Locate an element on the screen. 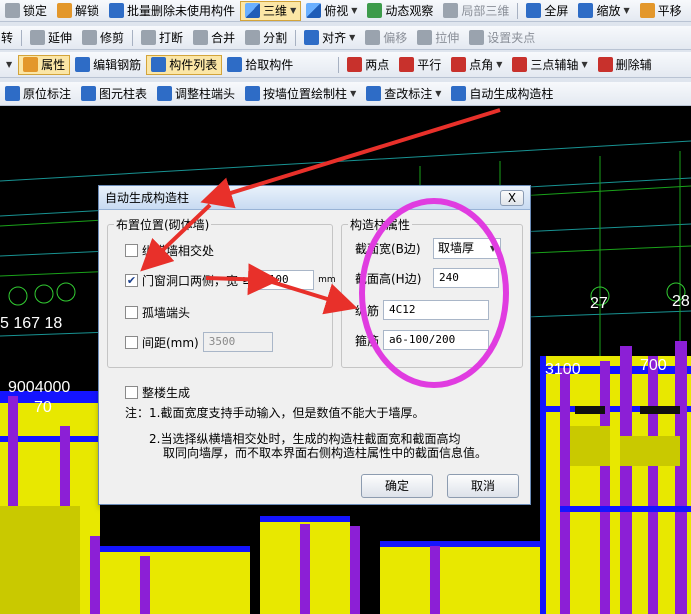 The height and width of the screenshot is (614, 691). local-3d-button: 局部三维 is located at coordinates (476, 11).